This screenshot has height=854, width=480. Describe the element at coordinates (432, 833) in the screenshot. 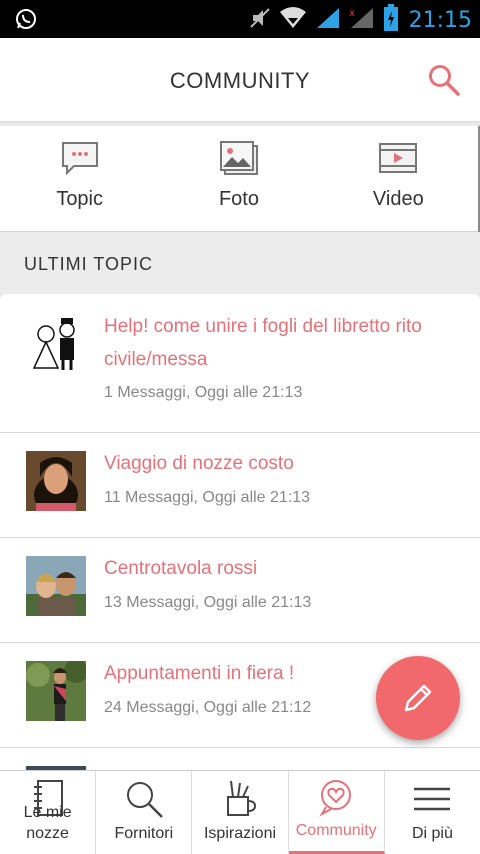

I see `nav-label: Di più` at that location.